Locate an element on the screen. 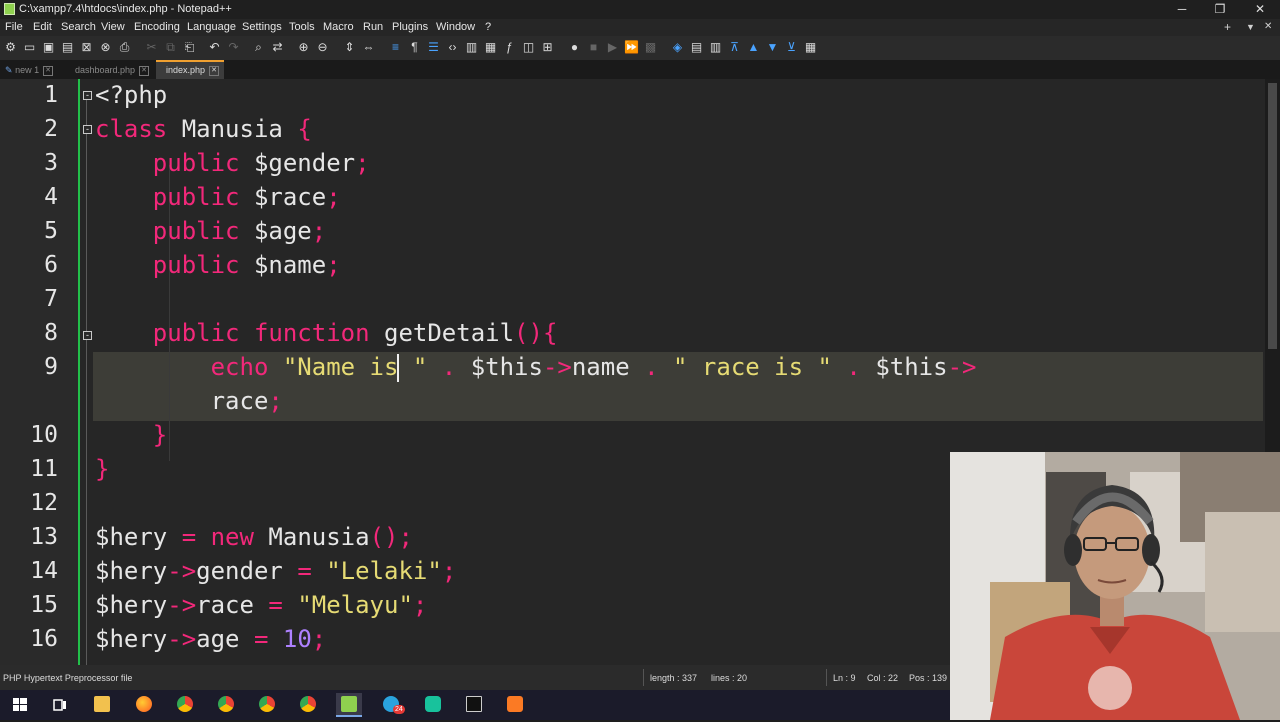  variable: $hery is located at coordinates (131, 605).